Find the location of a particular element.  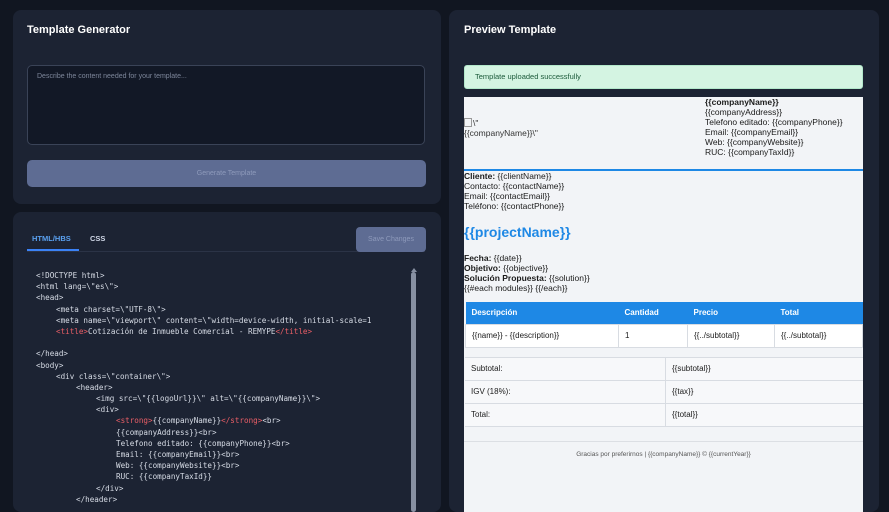

code-line: </head> is located at coordinates (222, 353).